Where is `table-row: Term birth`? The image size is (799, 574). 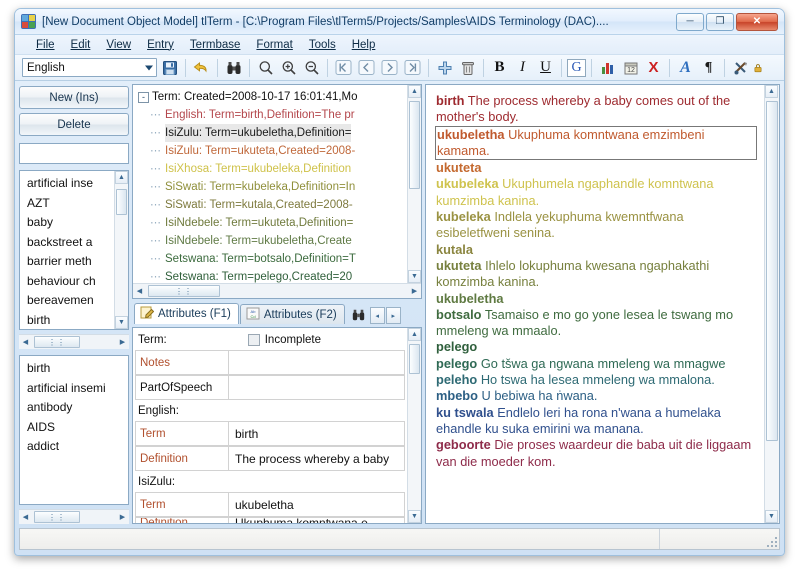 table-row: Term birth is located at coordinates (270, 433).